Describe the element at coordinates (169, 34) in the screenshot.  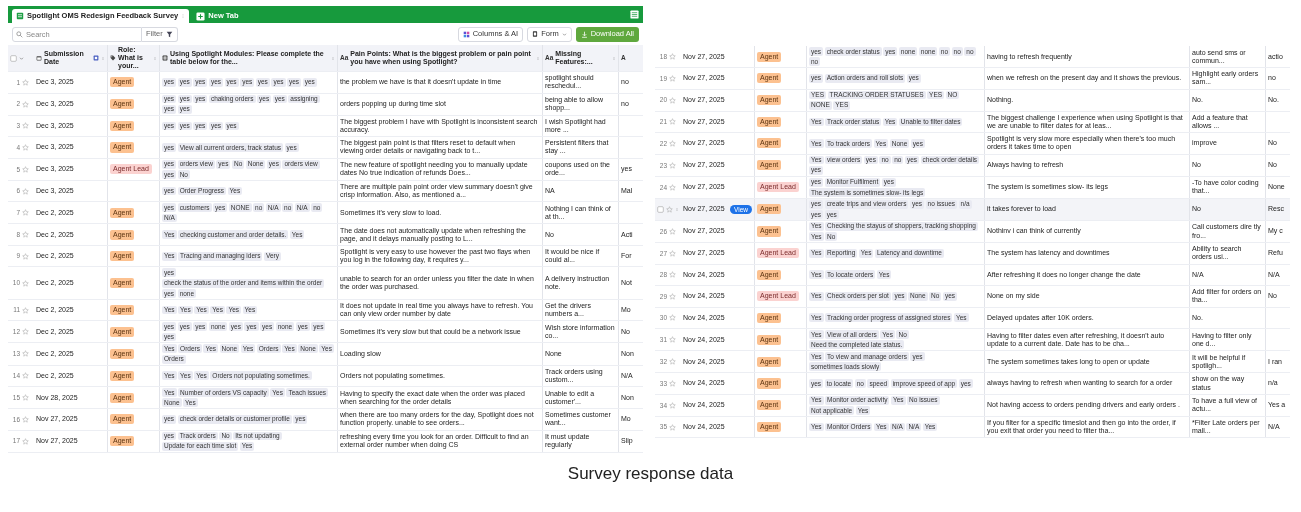
I see `funnel-icon` at that location.